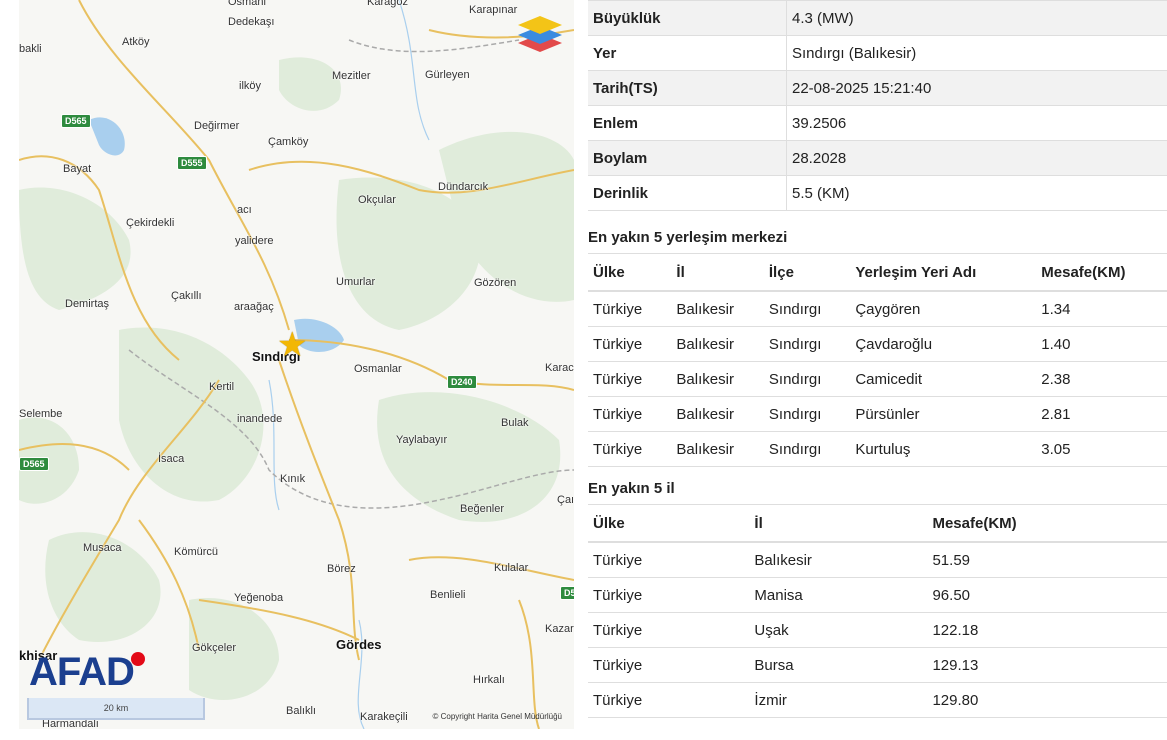 The width and height of the screenshot is (1167, 740). Describe the element at coordinates (214, 648) in the screenshot. I see `map-label: Gökçeler` at that location.